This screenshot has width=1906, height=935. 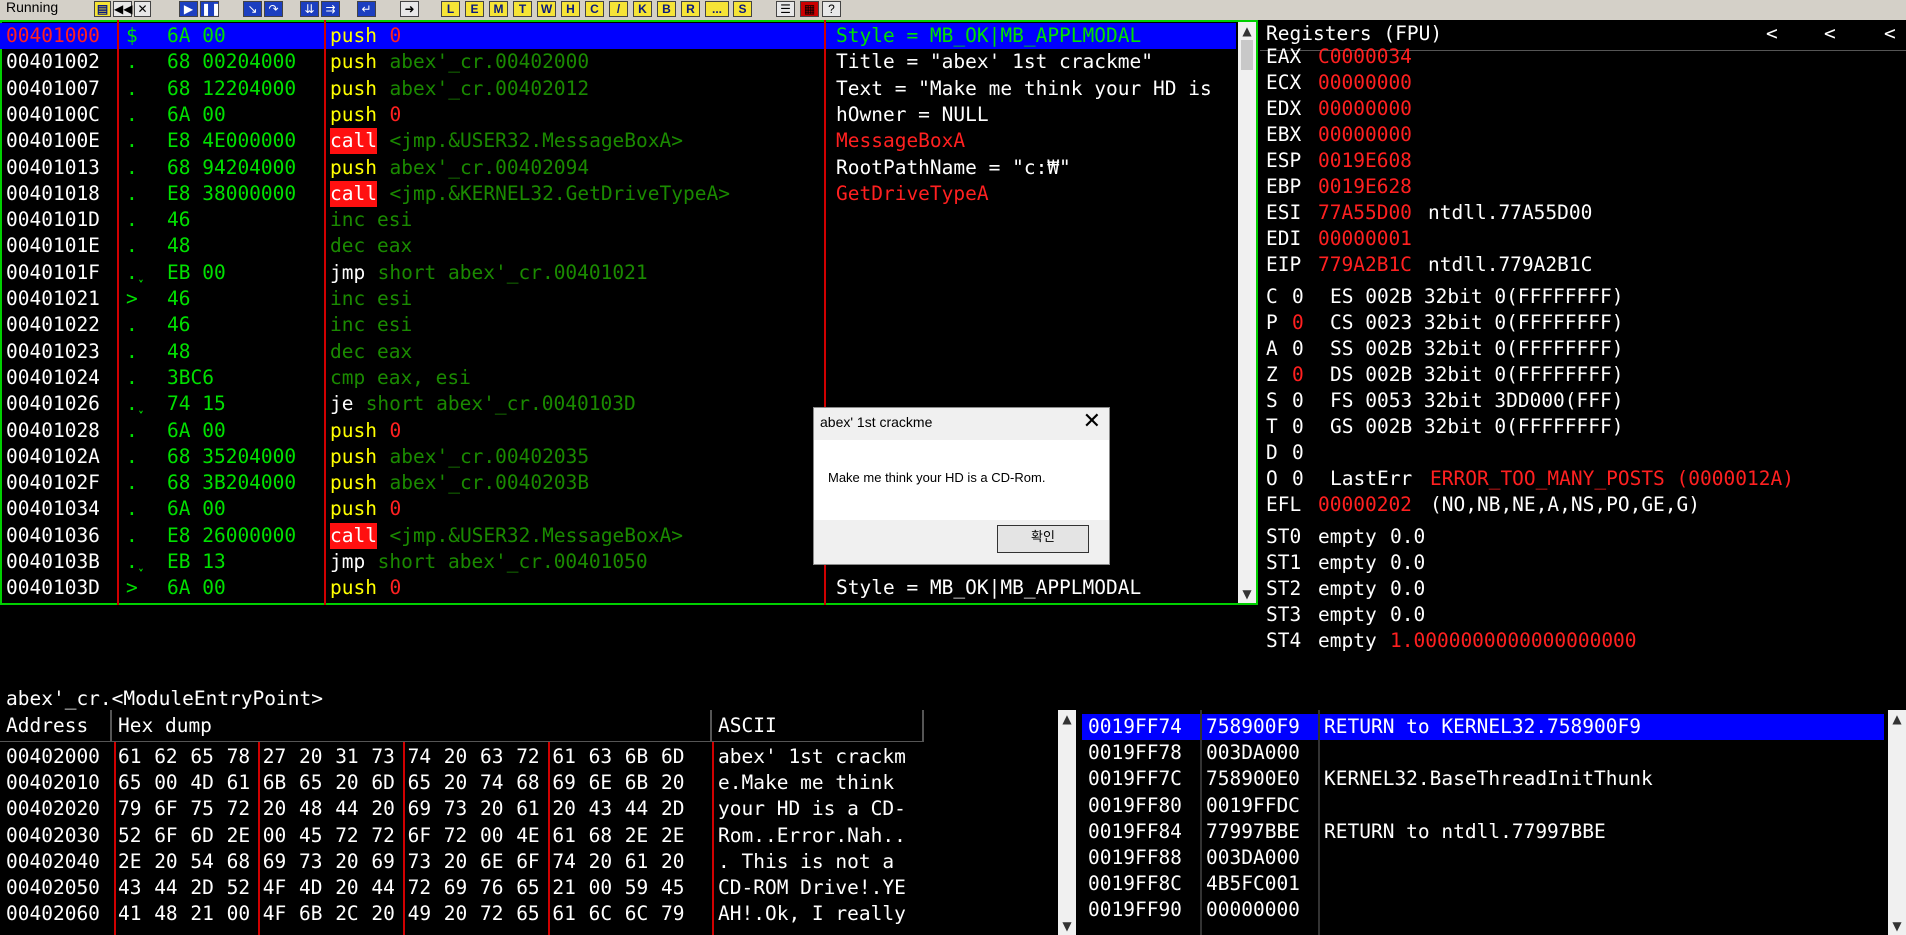 What do you see at coordinates (1408, 614) in the screenshot?
I see `fpu-register-value: 0.0` at bounding box center [1408, 614].